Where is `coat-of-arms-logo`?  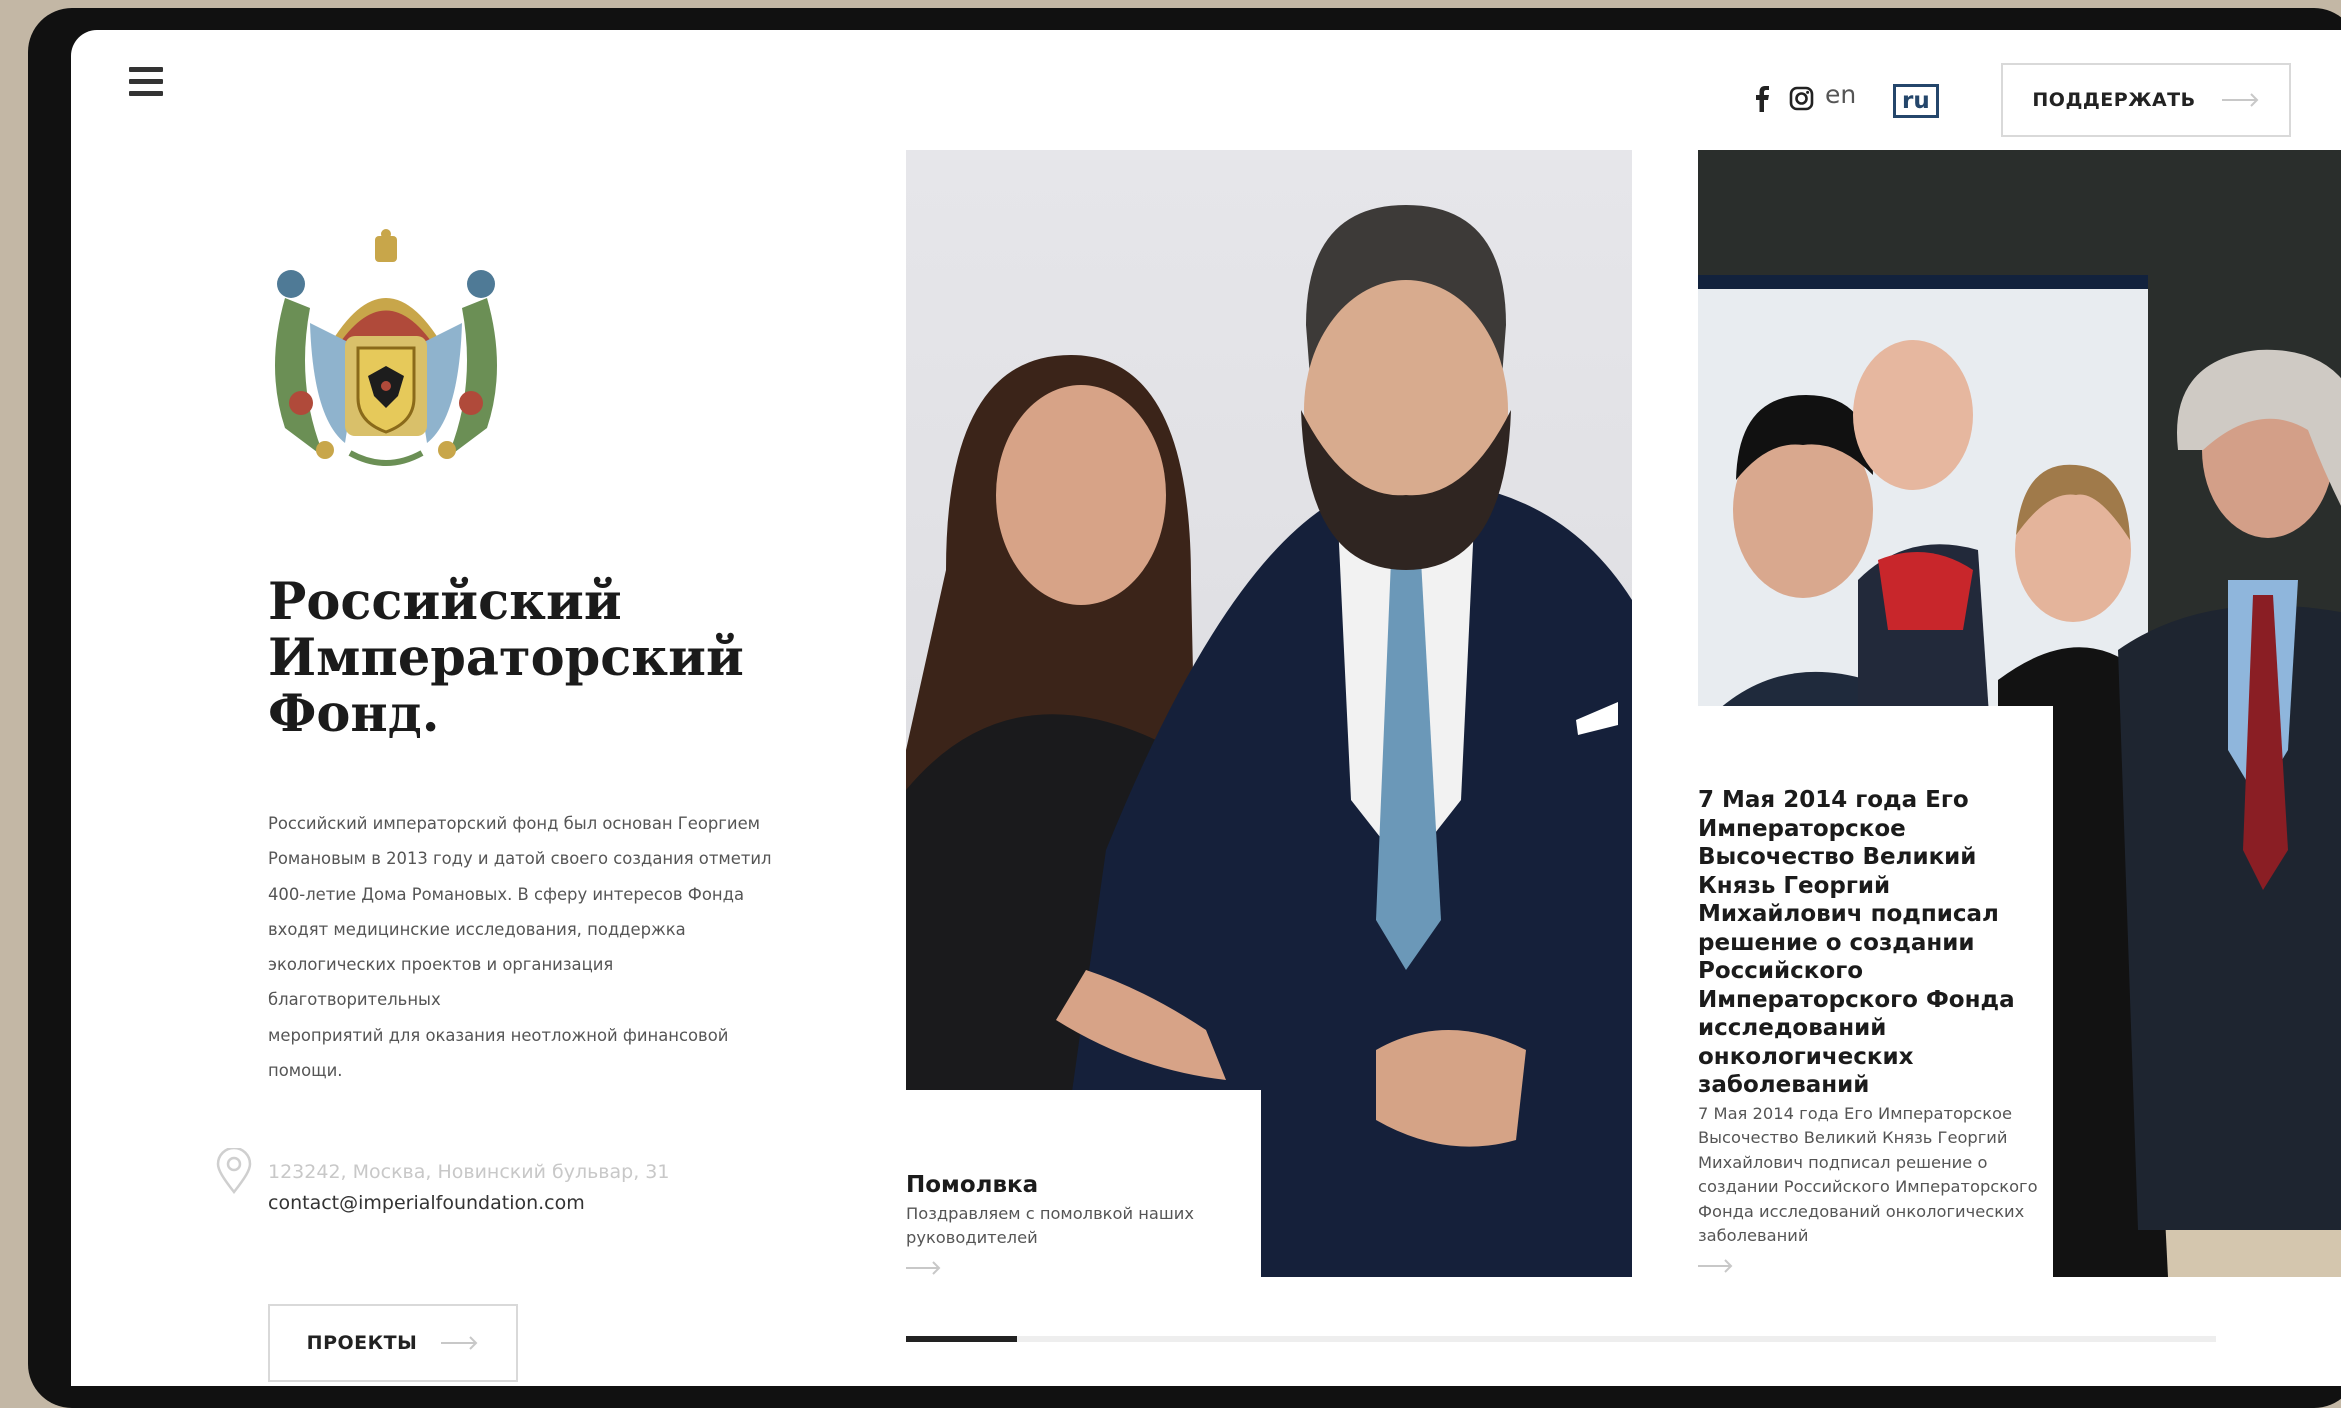 coat-of-arms-logo is located at coordinates (386, 347).